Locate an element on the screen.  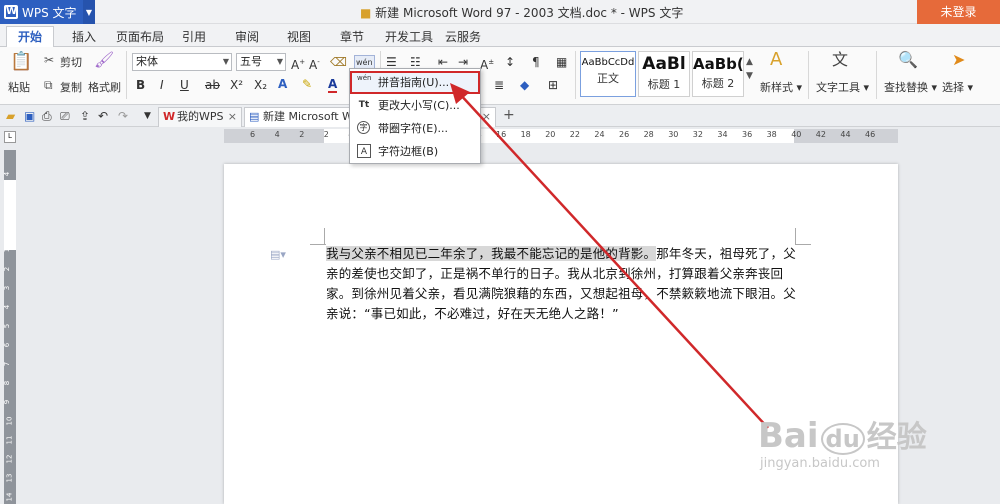
baidu-watermark: Bai du 经验 jingyan.baidu.com is located at coordinates (842, 441).